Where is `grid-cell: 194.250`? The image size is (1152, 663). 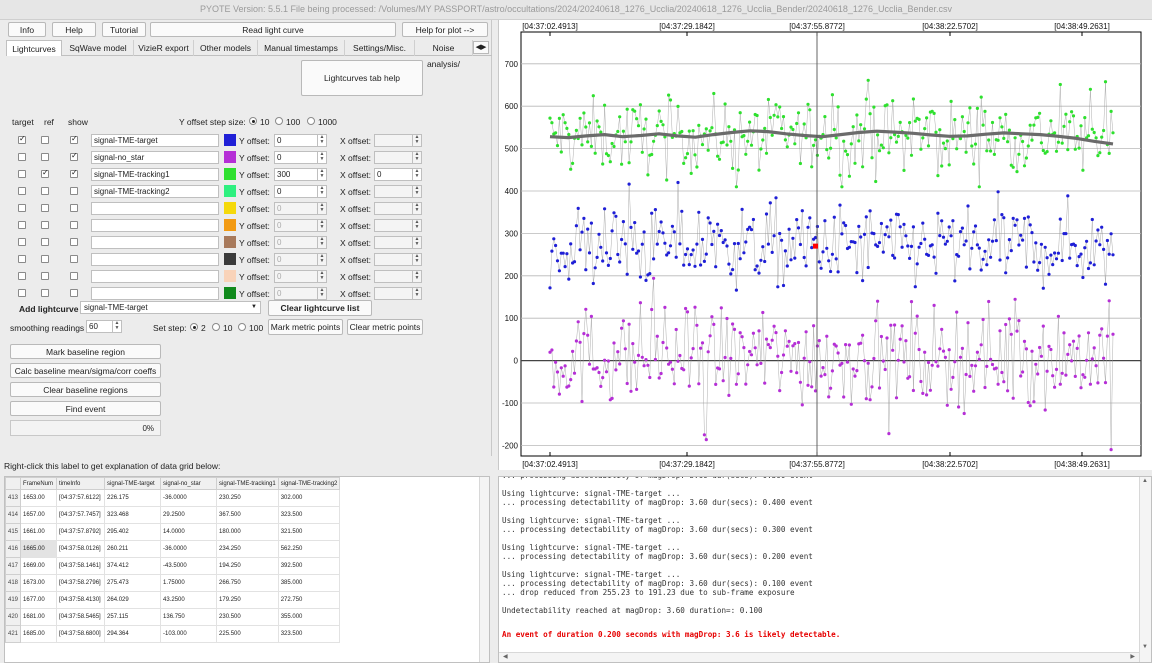
grid-cell: 194.250 is located at coordinates (247, 566).